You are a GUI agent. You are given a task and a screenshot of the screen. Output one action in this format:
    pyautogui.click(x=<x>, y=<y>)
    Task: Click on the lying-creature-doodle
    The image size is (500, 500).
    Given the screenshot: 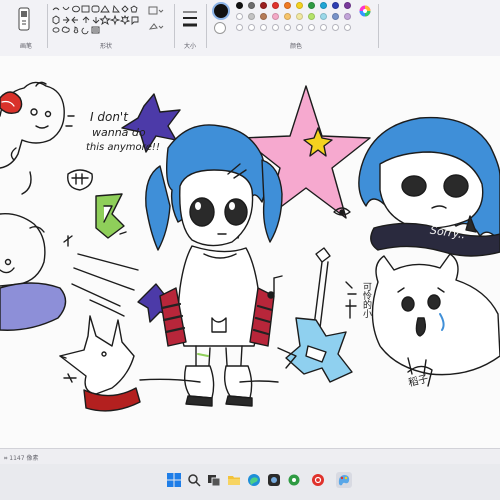 What is the action you would take?
    pyautogui.click(x=23, y=250)
    